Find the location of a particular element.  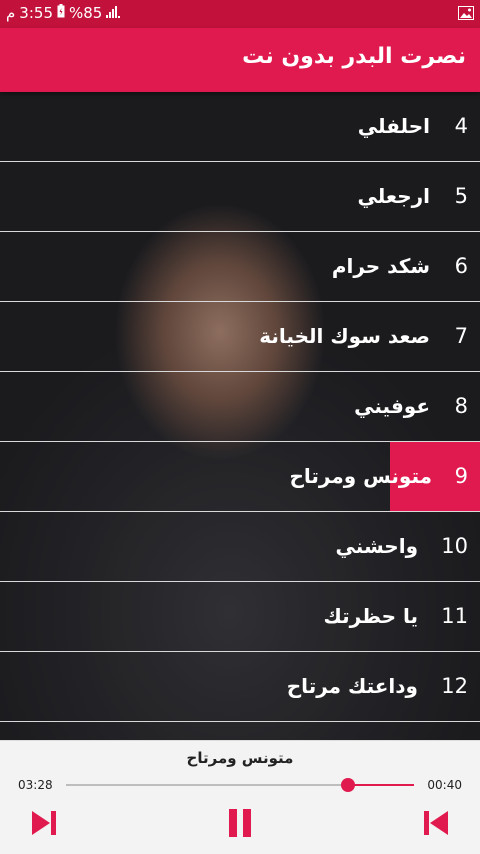

skip-previous-button is located at coordinates (436, 823).